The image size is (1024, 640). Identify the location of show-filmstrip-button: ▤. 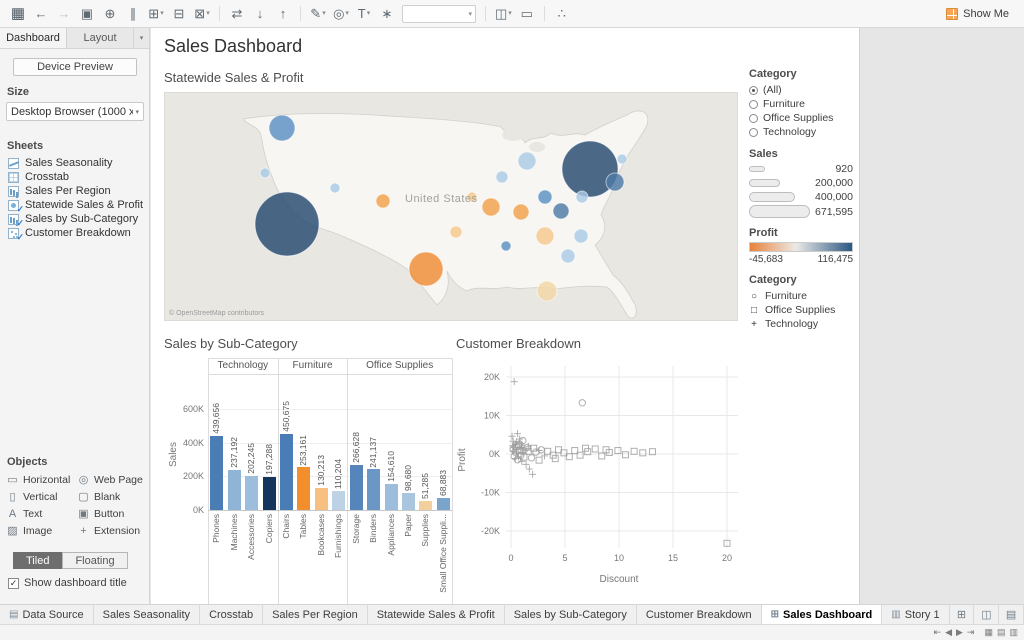
(1001, 632).